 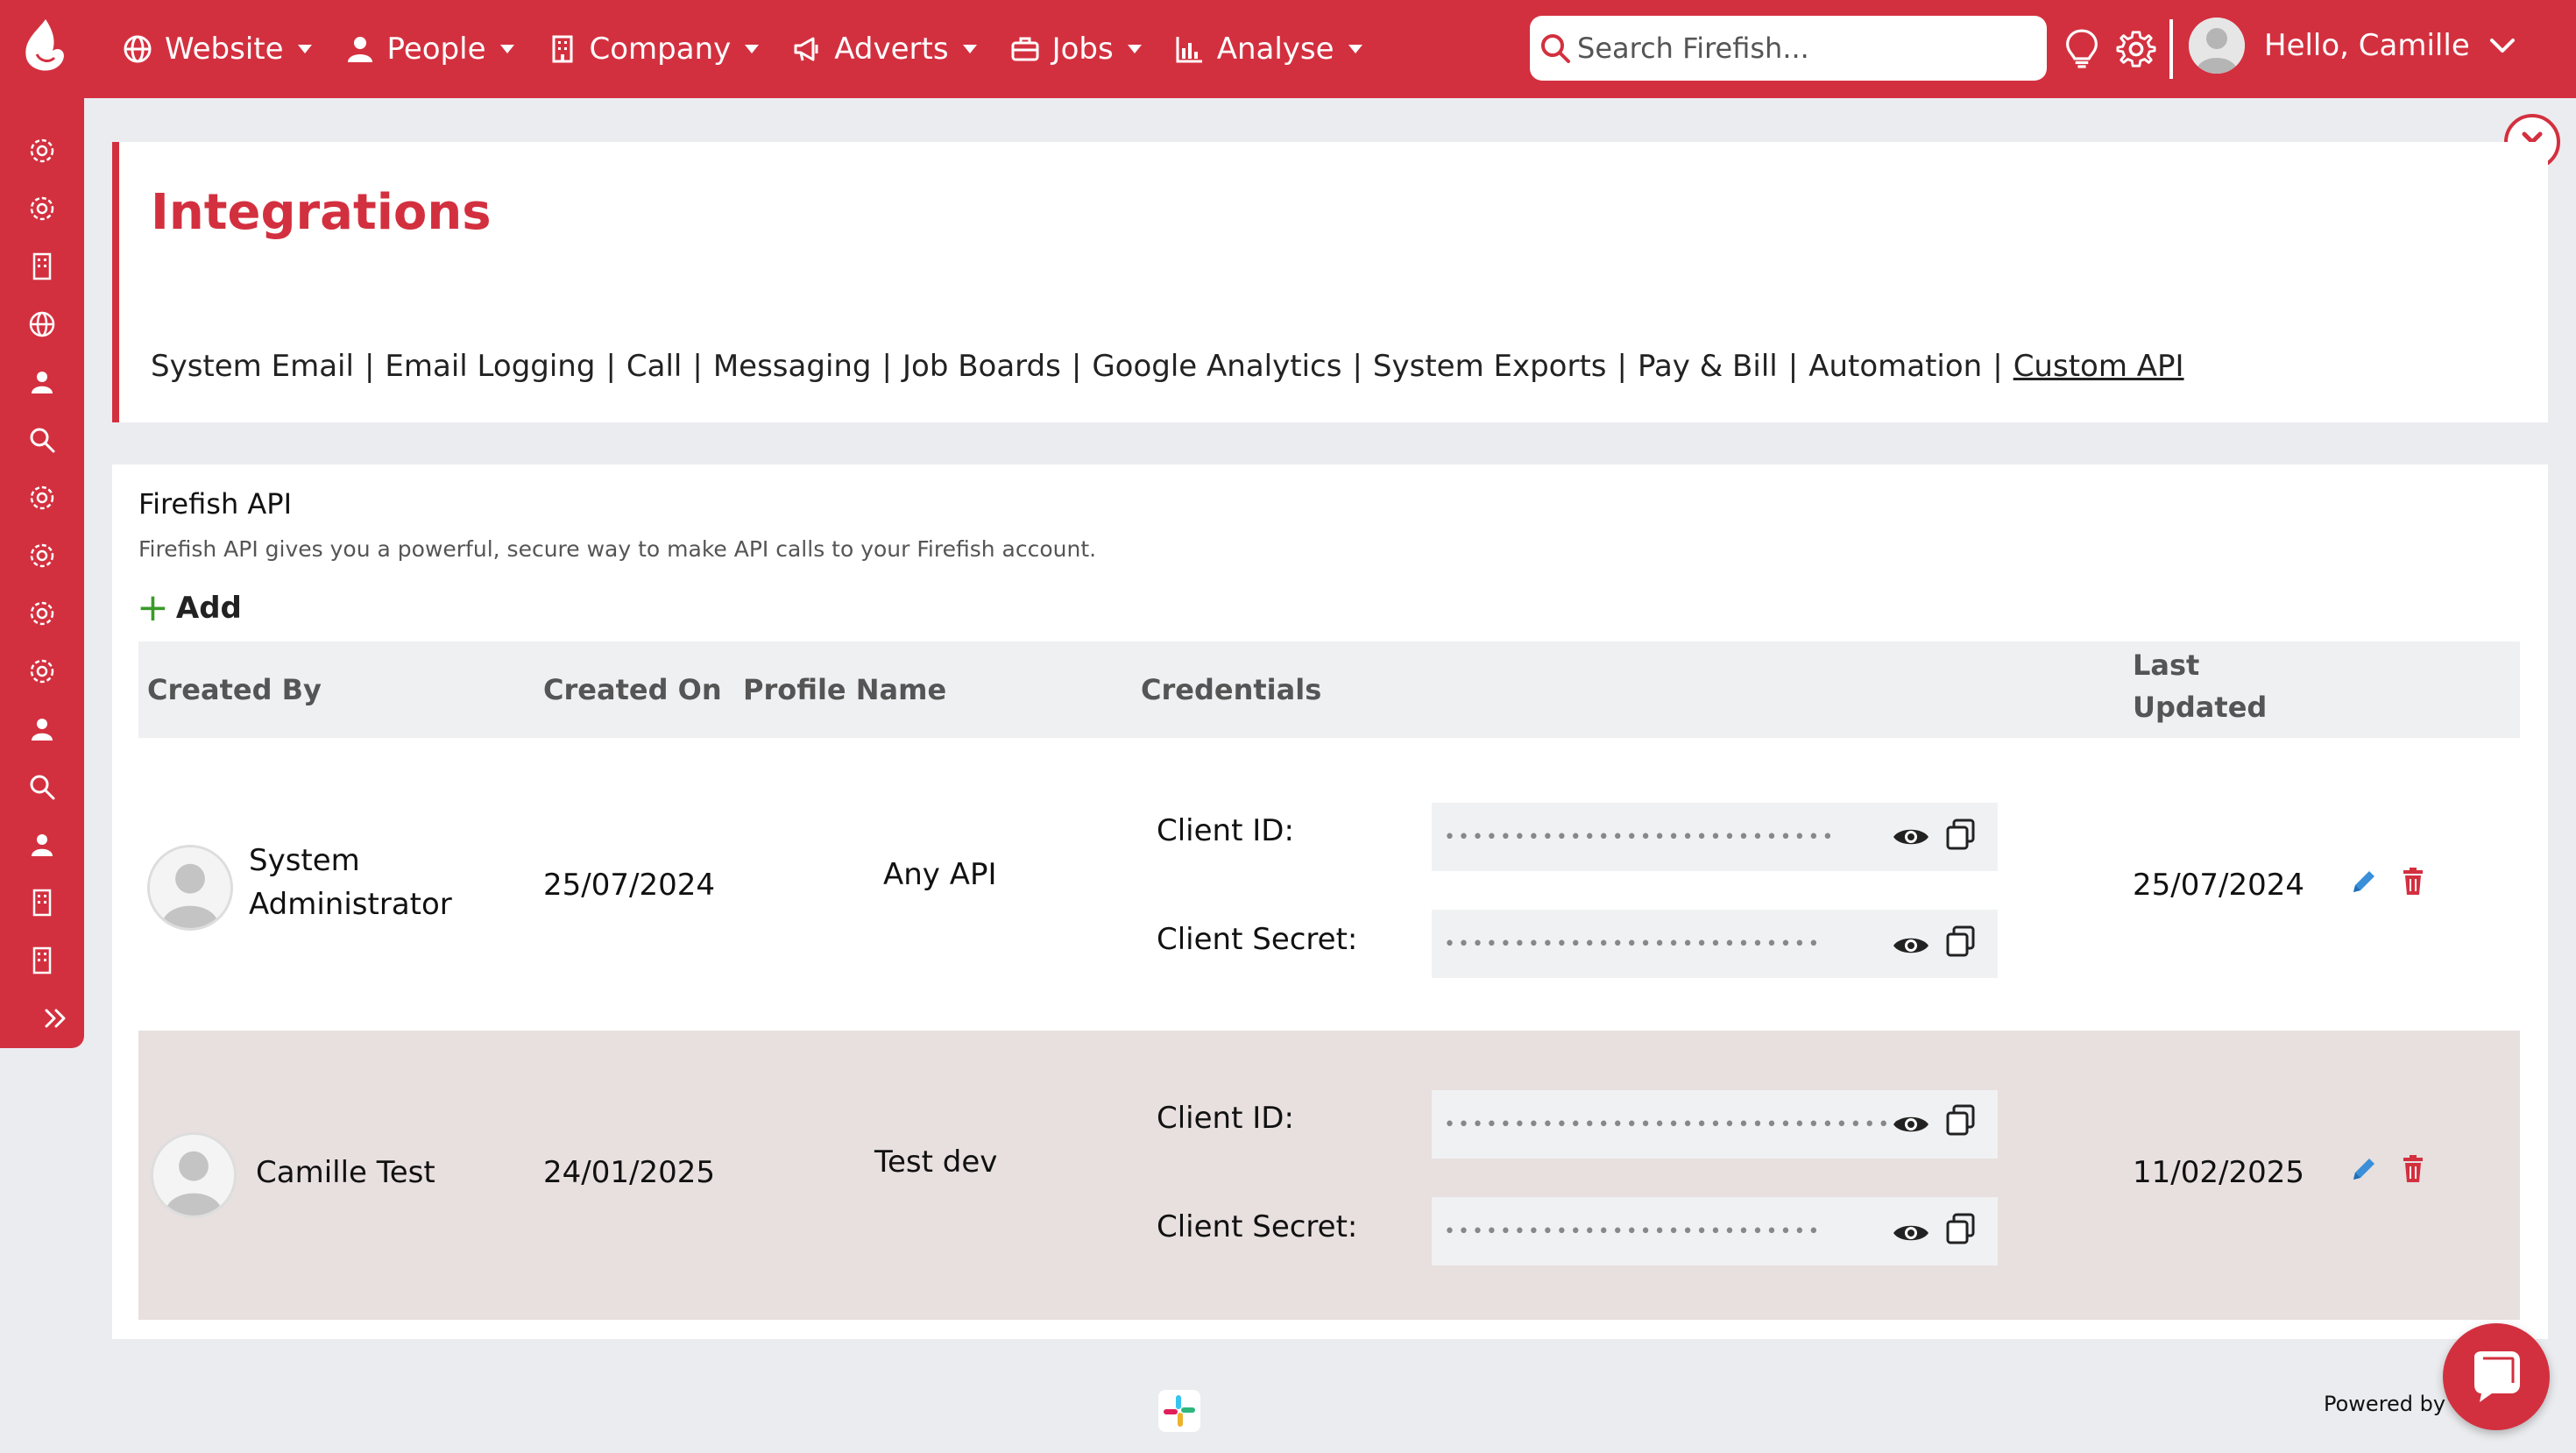 I want to click on person-icon, so click(x=359, y=49).